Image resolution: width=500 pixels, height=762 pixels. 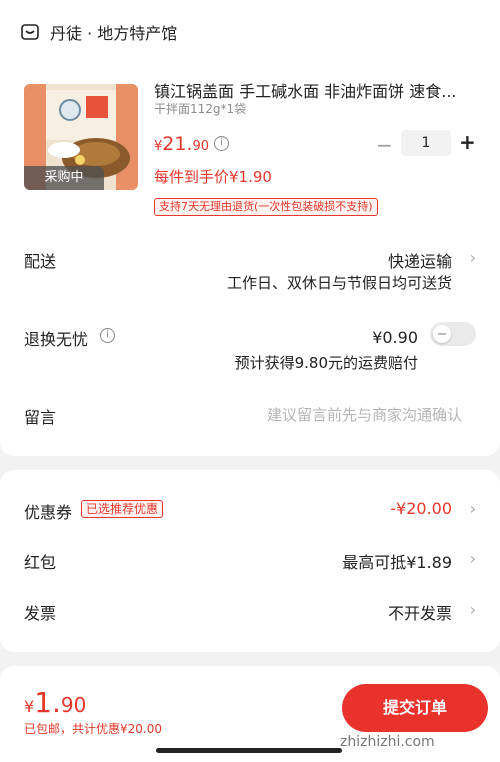 I want to click on product-spec: 干拌面112g*1袋, so click(x=200, y=108).